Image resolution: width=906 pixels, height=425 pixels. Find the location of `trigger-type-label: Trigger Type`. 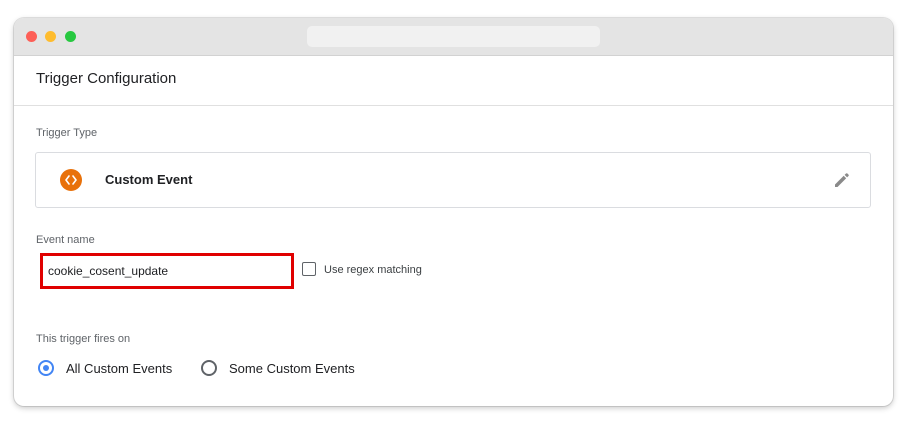

trigger-type-label: Trigger Type is located at coordinates (67, 133).